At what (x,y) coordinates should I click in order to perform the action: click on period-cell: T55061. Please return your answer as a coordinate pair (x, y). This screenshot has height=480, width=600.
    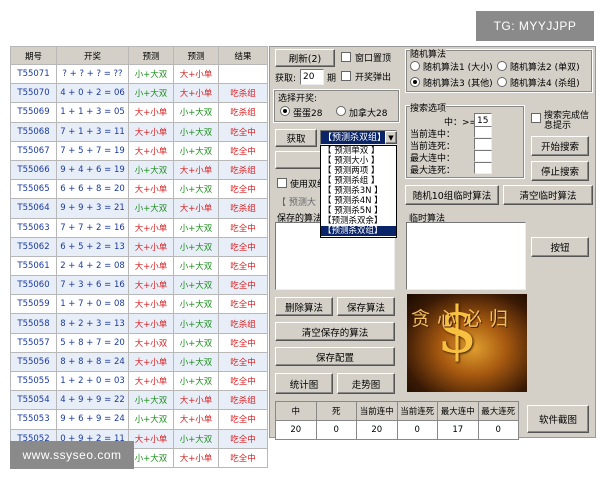
    Looking at the image, I should click on (33, 266).